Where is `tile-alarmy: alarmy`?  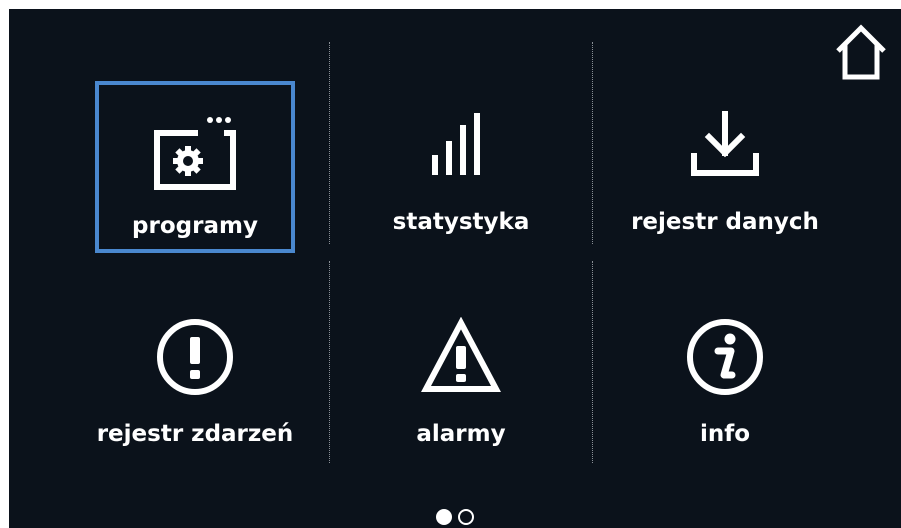
tile-alarmy: alarmy is located at coordinates (461, 385).